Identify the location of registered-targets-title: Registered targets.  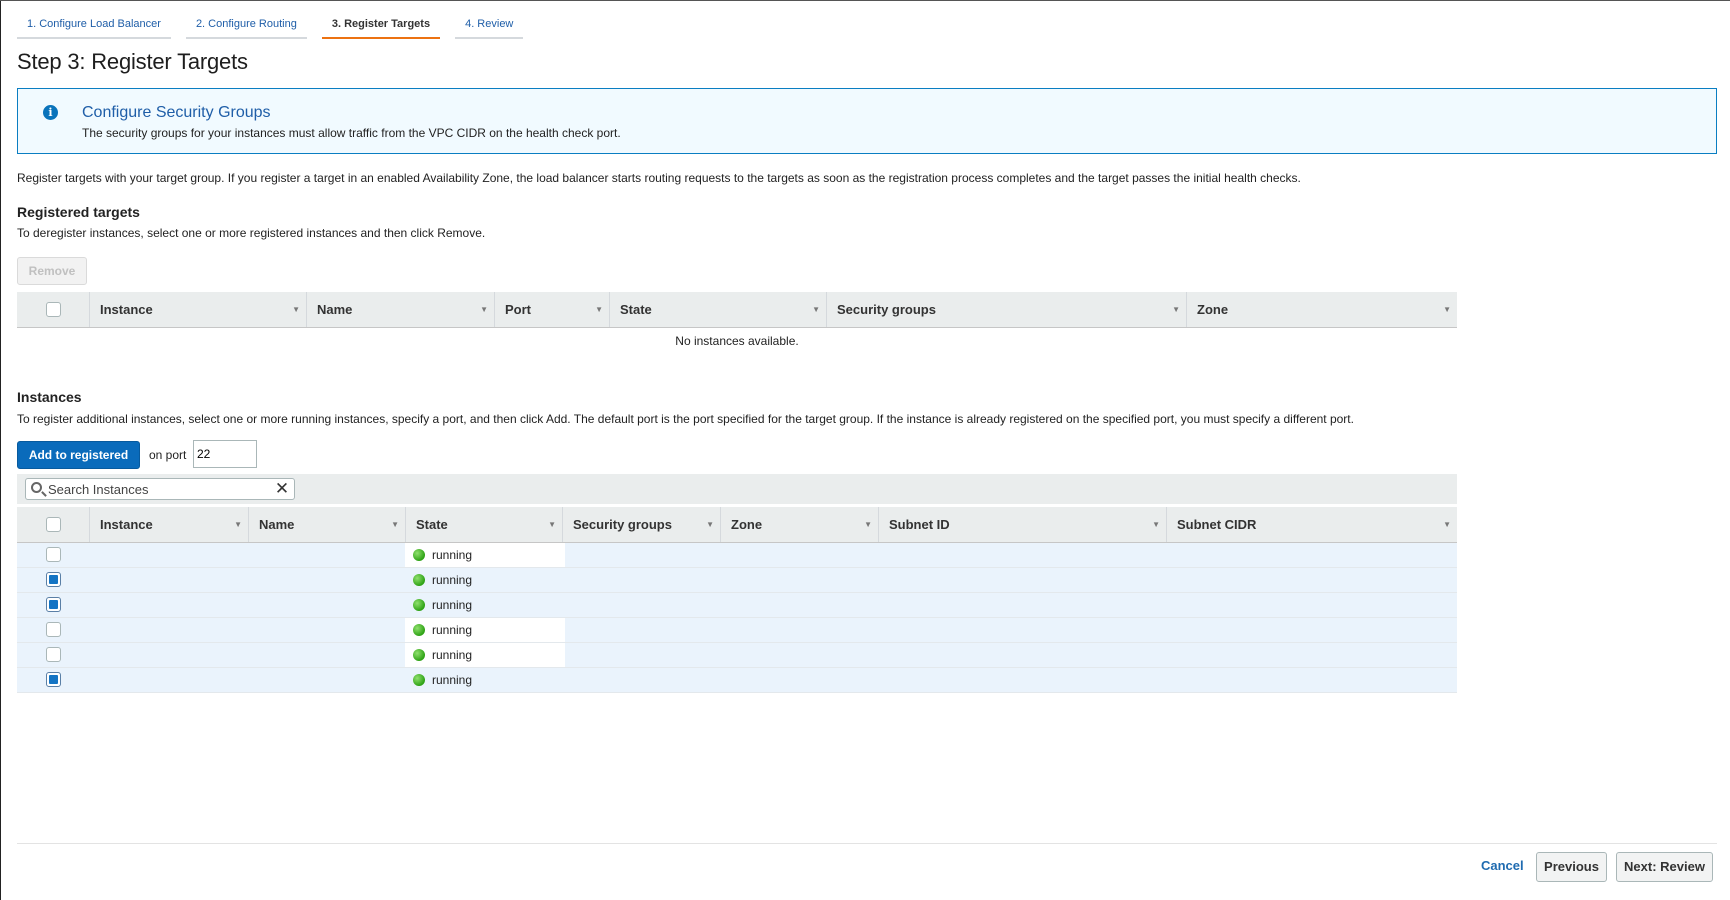
(78, 212).